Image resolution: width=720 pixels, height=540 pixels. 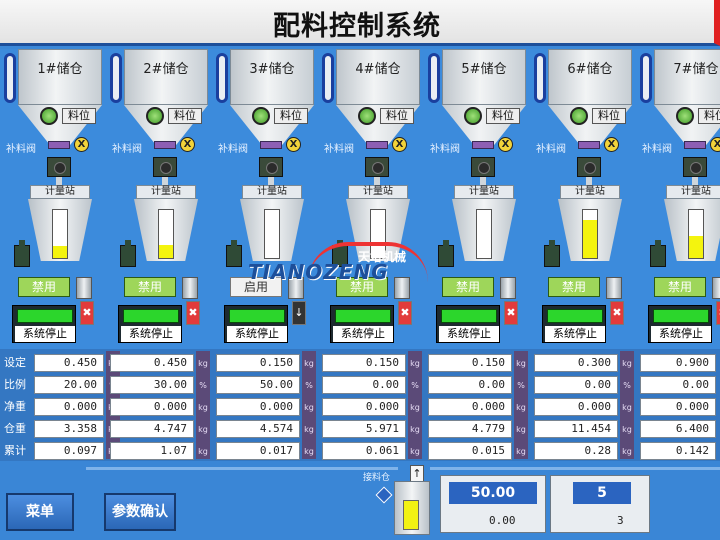 What do you see at coordinates (60, 77) in the screenshot?
I see `silo-hopper: 1#储仓` at bounding box center [60, 77].